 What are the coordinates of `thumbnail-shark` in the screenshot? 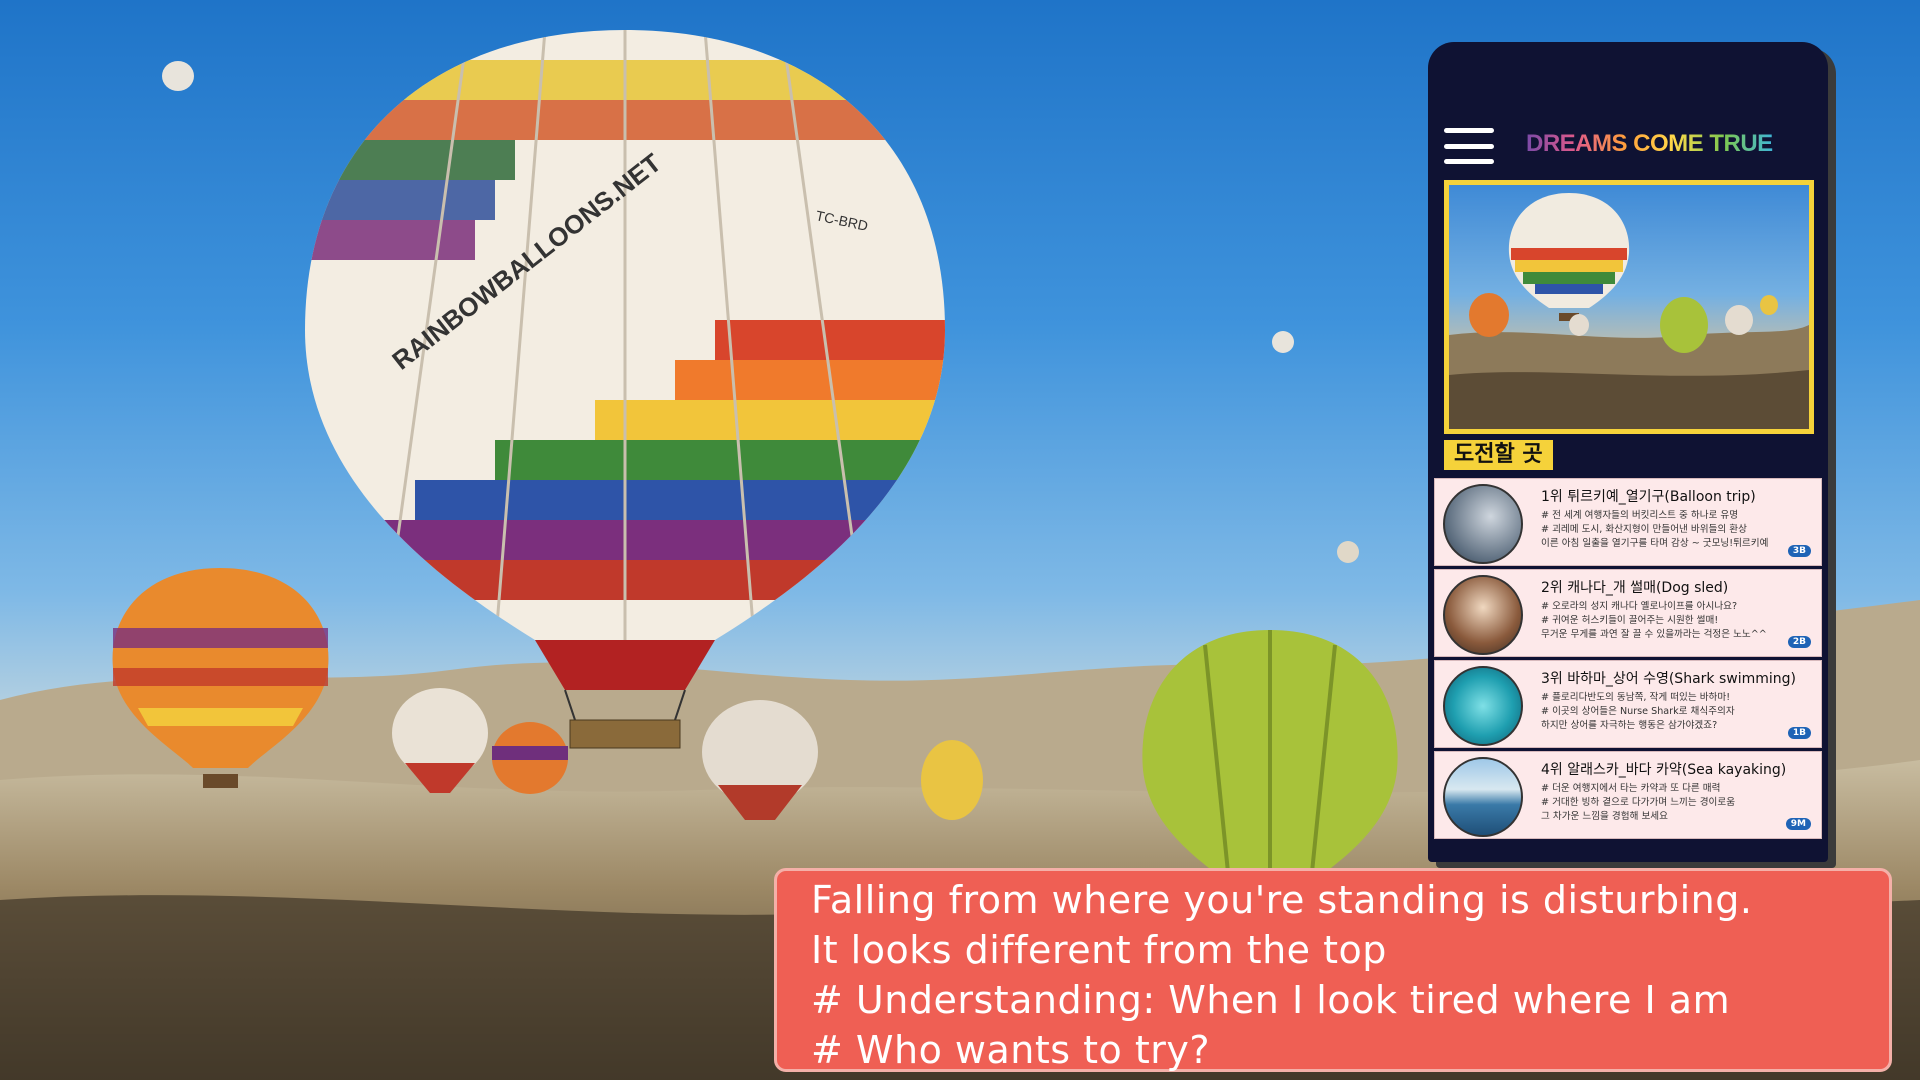 It's located at (1483, 706).